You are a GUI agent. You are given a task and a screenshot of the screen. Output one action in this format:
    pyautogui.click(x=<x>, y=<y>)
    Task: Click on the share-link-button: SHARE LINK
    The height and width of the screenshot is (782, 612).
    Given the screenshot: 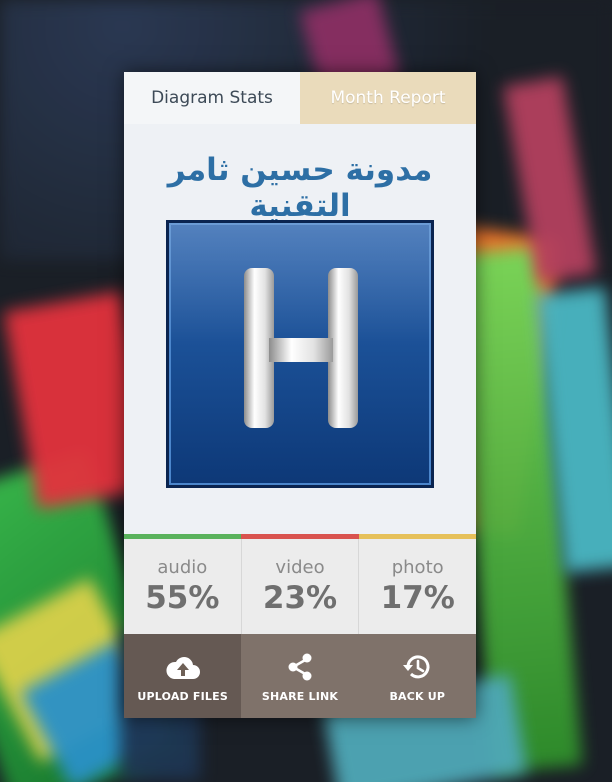 What is the action you would take?
    pyautogui.click(x=299, y=676)
    